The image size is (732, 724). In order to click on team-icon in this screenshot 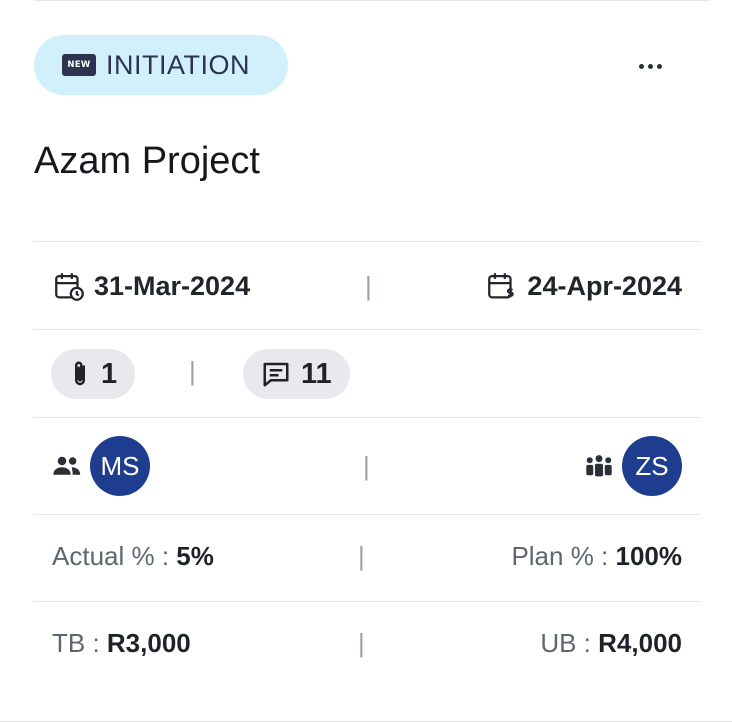, I will do `click(599, 466)`.